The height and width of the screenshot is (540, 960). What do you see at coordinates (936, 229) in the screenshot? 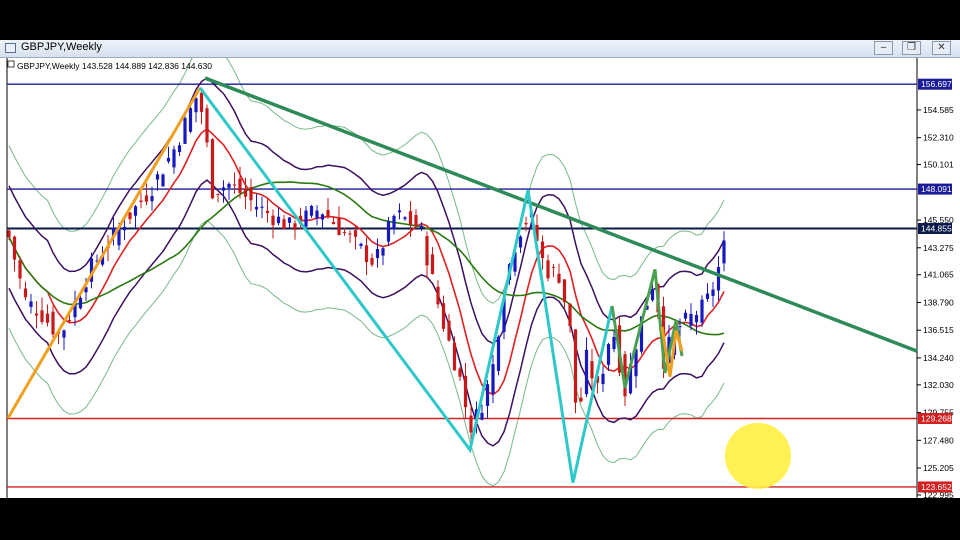
I see `level-tag-2: 144.855` at bounding box center [936, 229].